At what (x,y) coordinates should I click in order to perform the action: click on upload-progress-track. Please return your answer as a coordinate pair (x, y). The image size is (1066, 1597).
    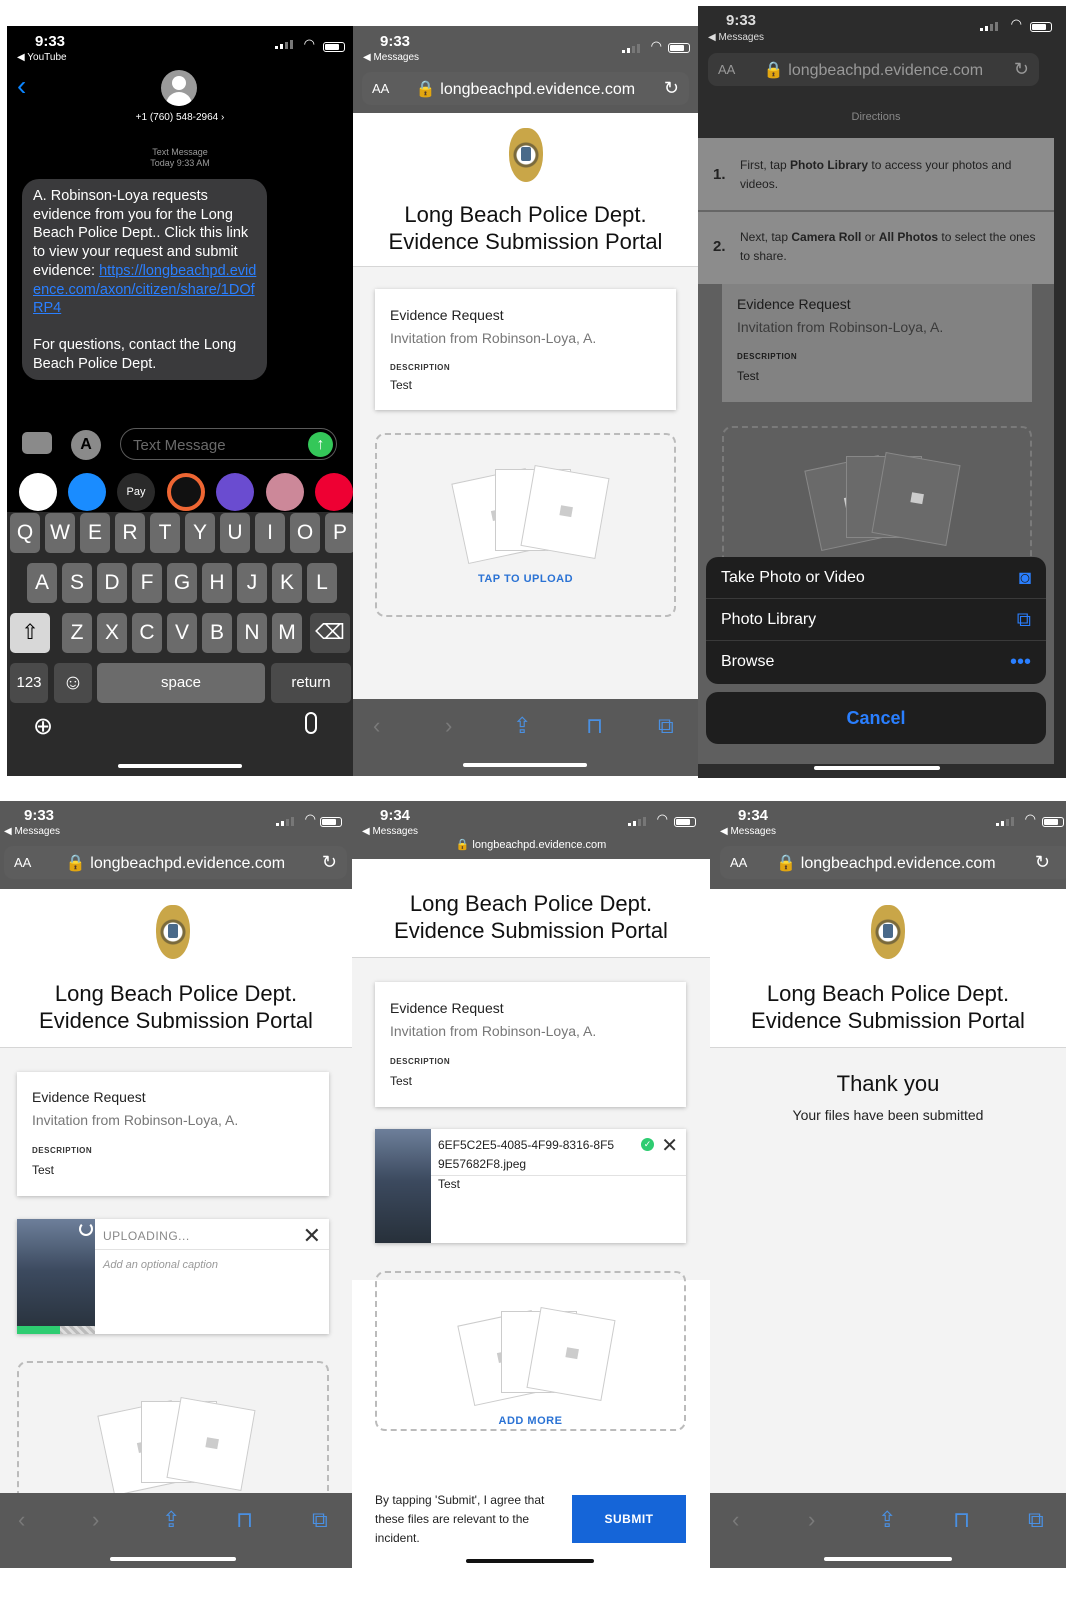
    Looking at the image, I should click on (56, 1330).